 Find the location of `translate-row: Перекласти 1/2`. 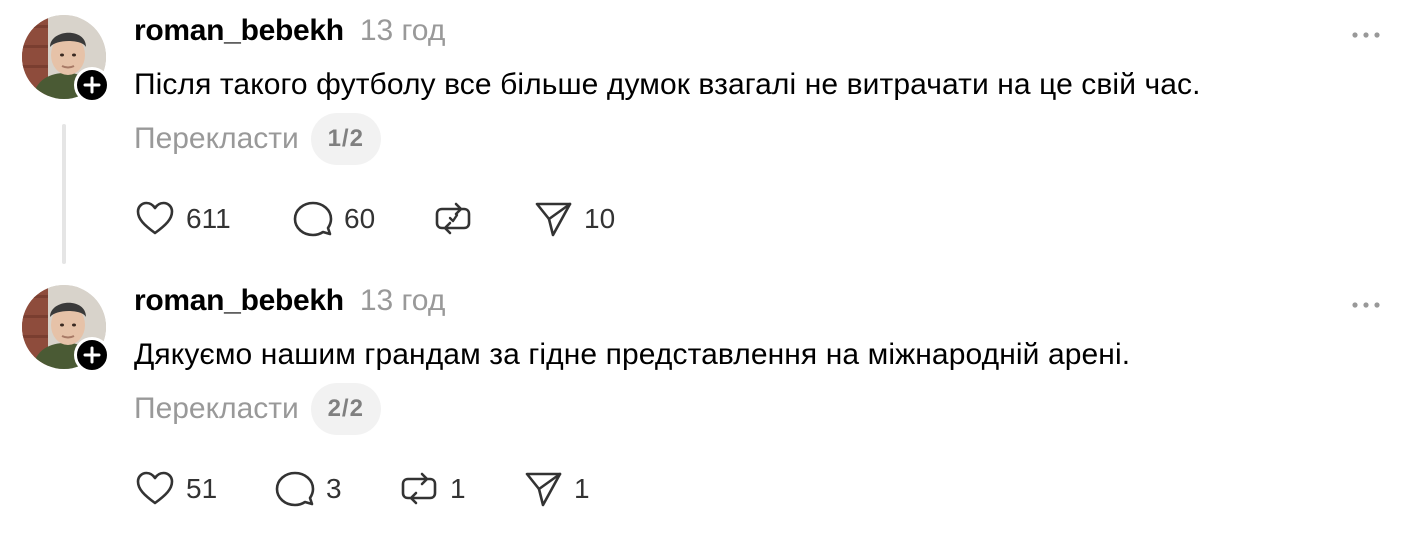

translate-row: Перекласти 1/2 is located at coordinates (257, 139).